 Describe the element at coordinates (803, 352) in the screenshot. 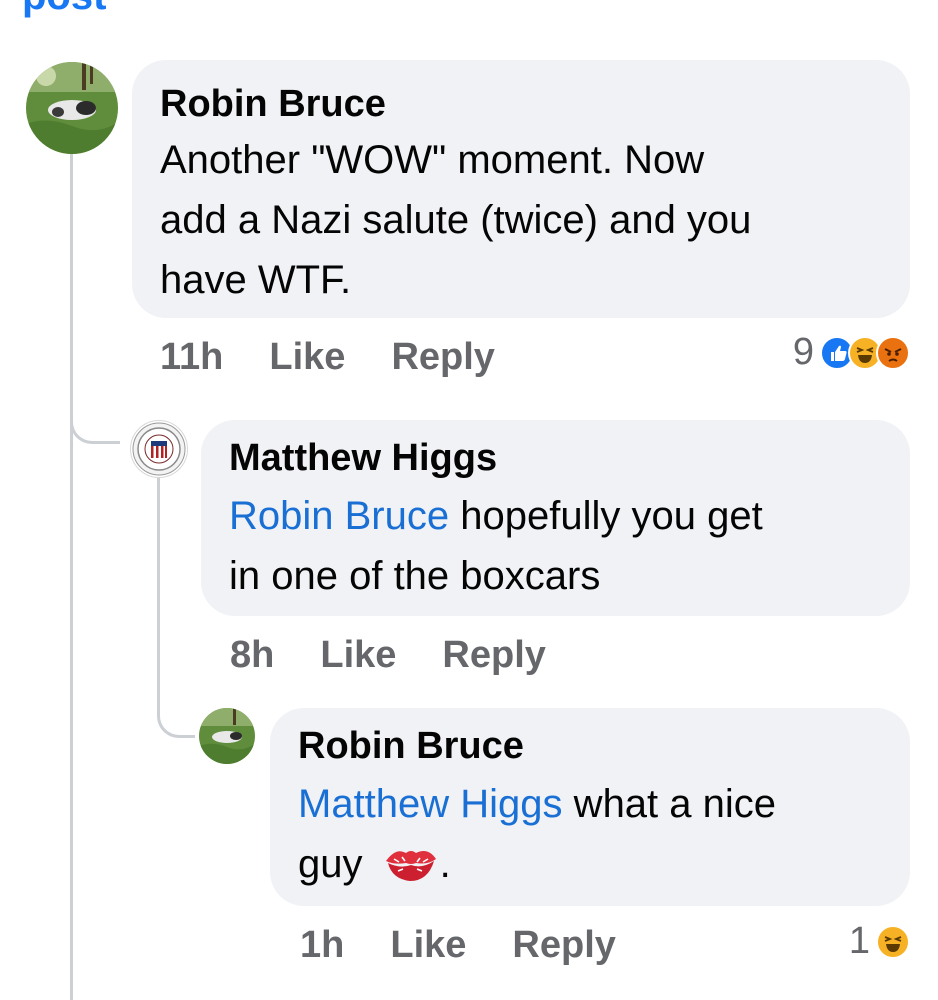

I see `reaction-count: 9` at that location.